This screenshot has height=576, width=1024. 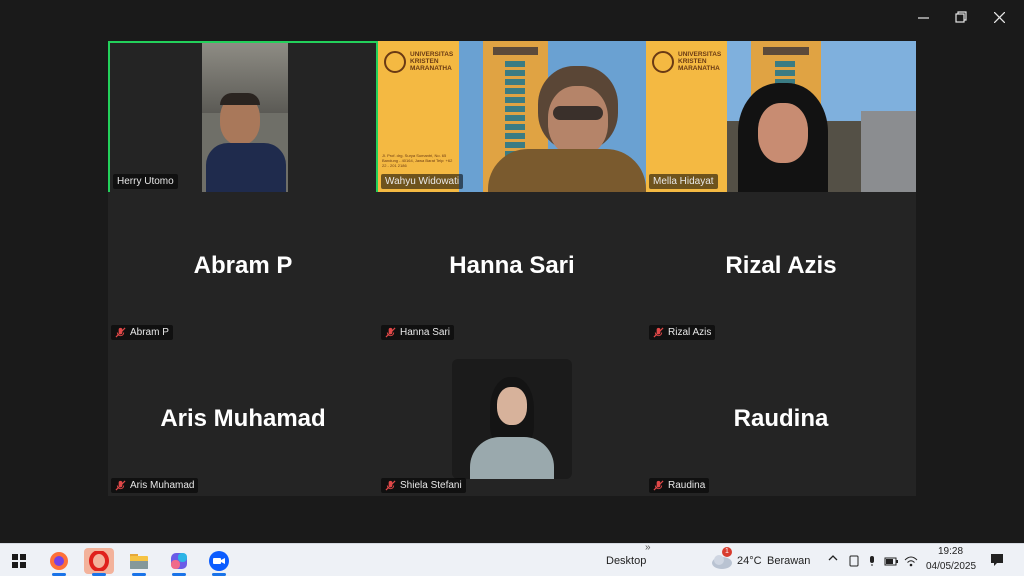 I want to click on m365-icon, so click(x=179, y=561).